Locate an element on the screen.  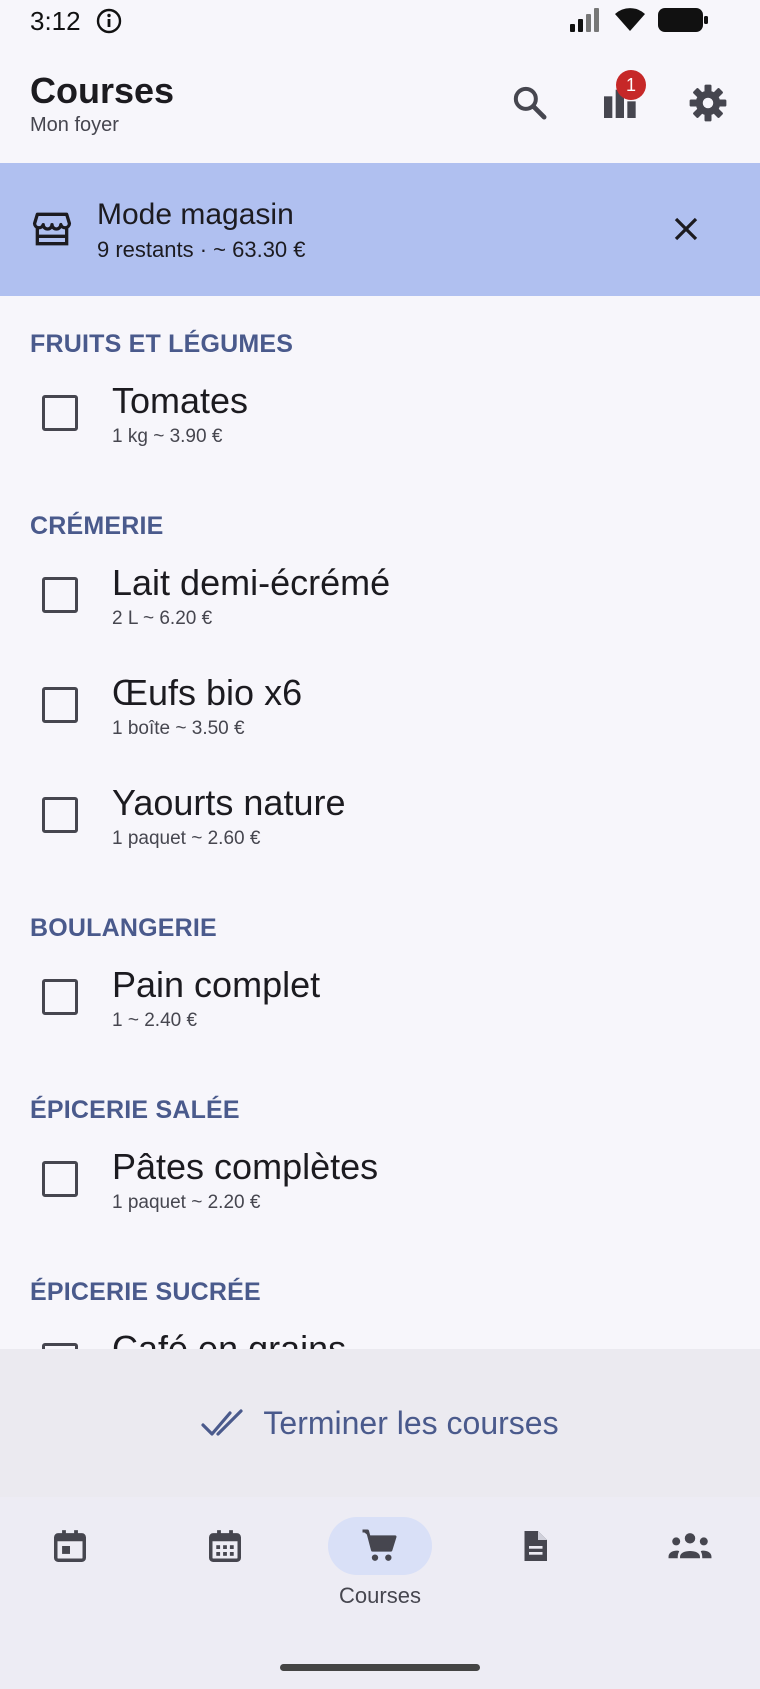
finish-shopping-label: Terminer les courses is located at coordinates (411, 1422).